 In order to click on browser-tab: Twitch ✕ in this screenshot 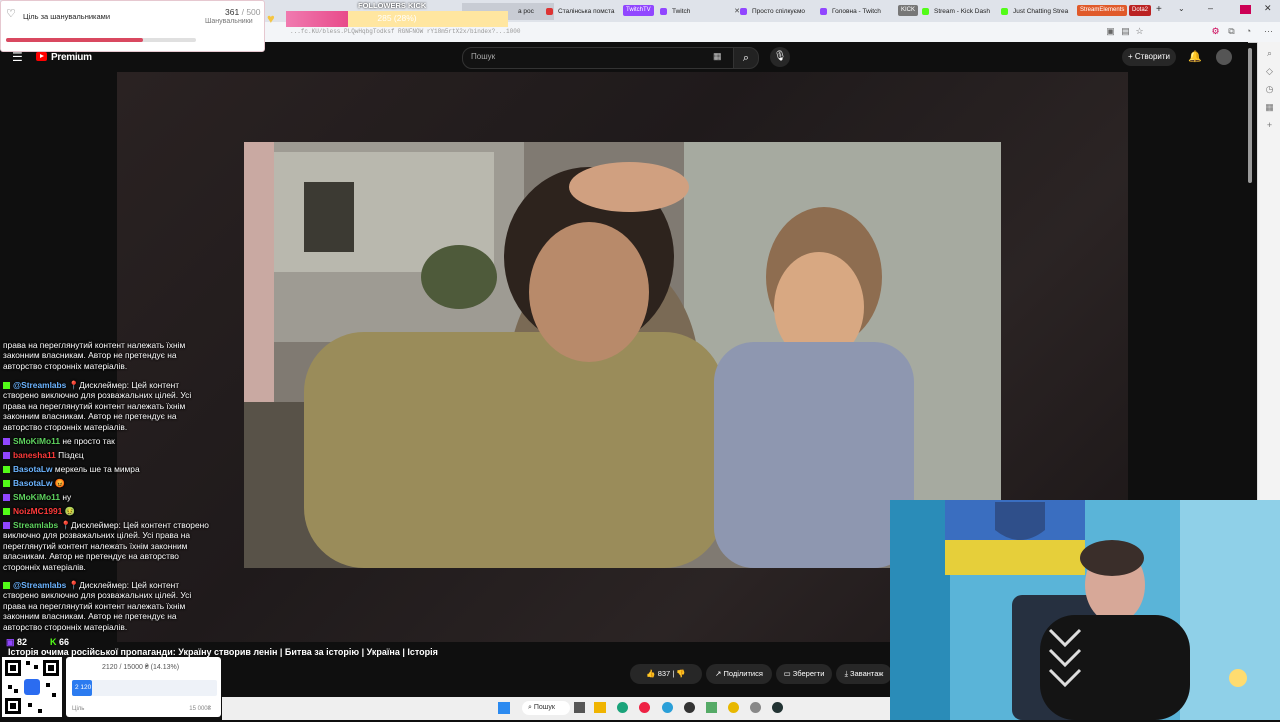, I will do `click(699, 11)`.